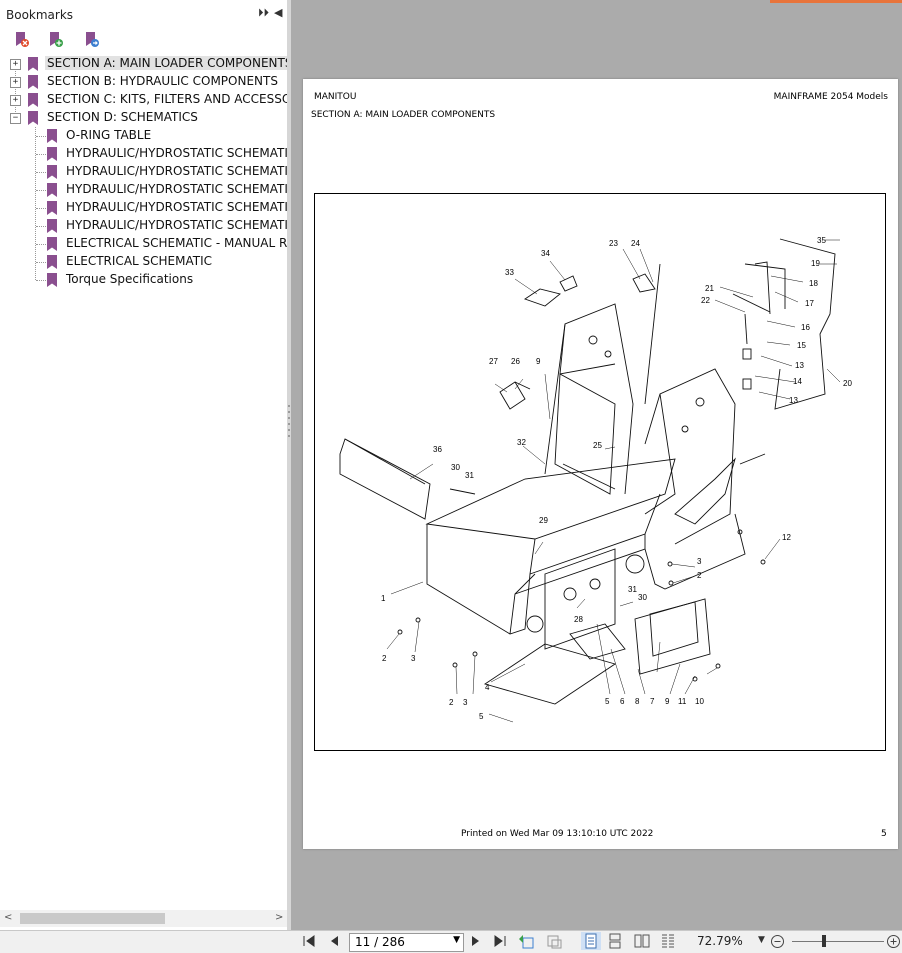 This screenshot has width=902, height=953. Describe the element at coordinates (130, 279) in the screenshot. I see `bookmark-label: Torque Specifications` at that location.